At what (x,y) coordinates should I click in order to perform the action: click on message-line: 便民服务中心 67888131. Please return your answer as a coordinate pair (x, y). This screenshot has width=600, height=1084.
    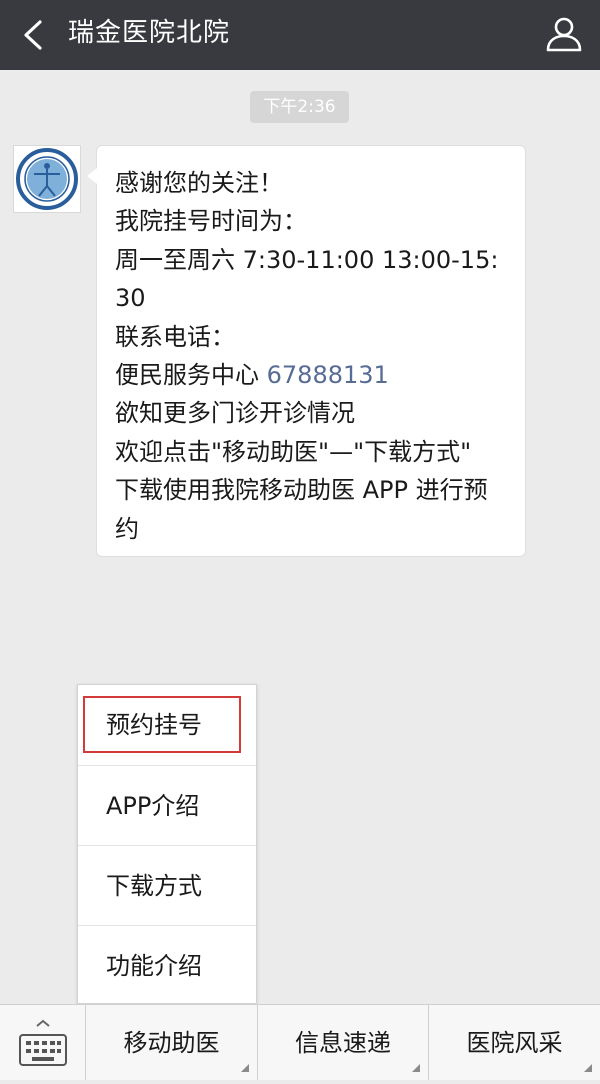
    Looking at the image, I should click on (313, 375).